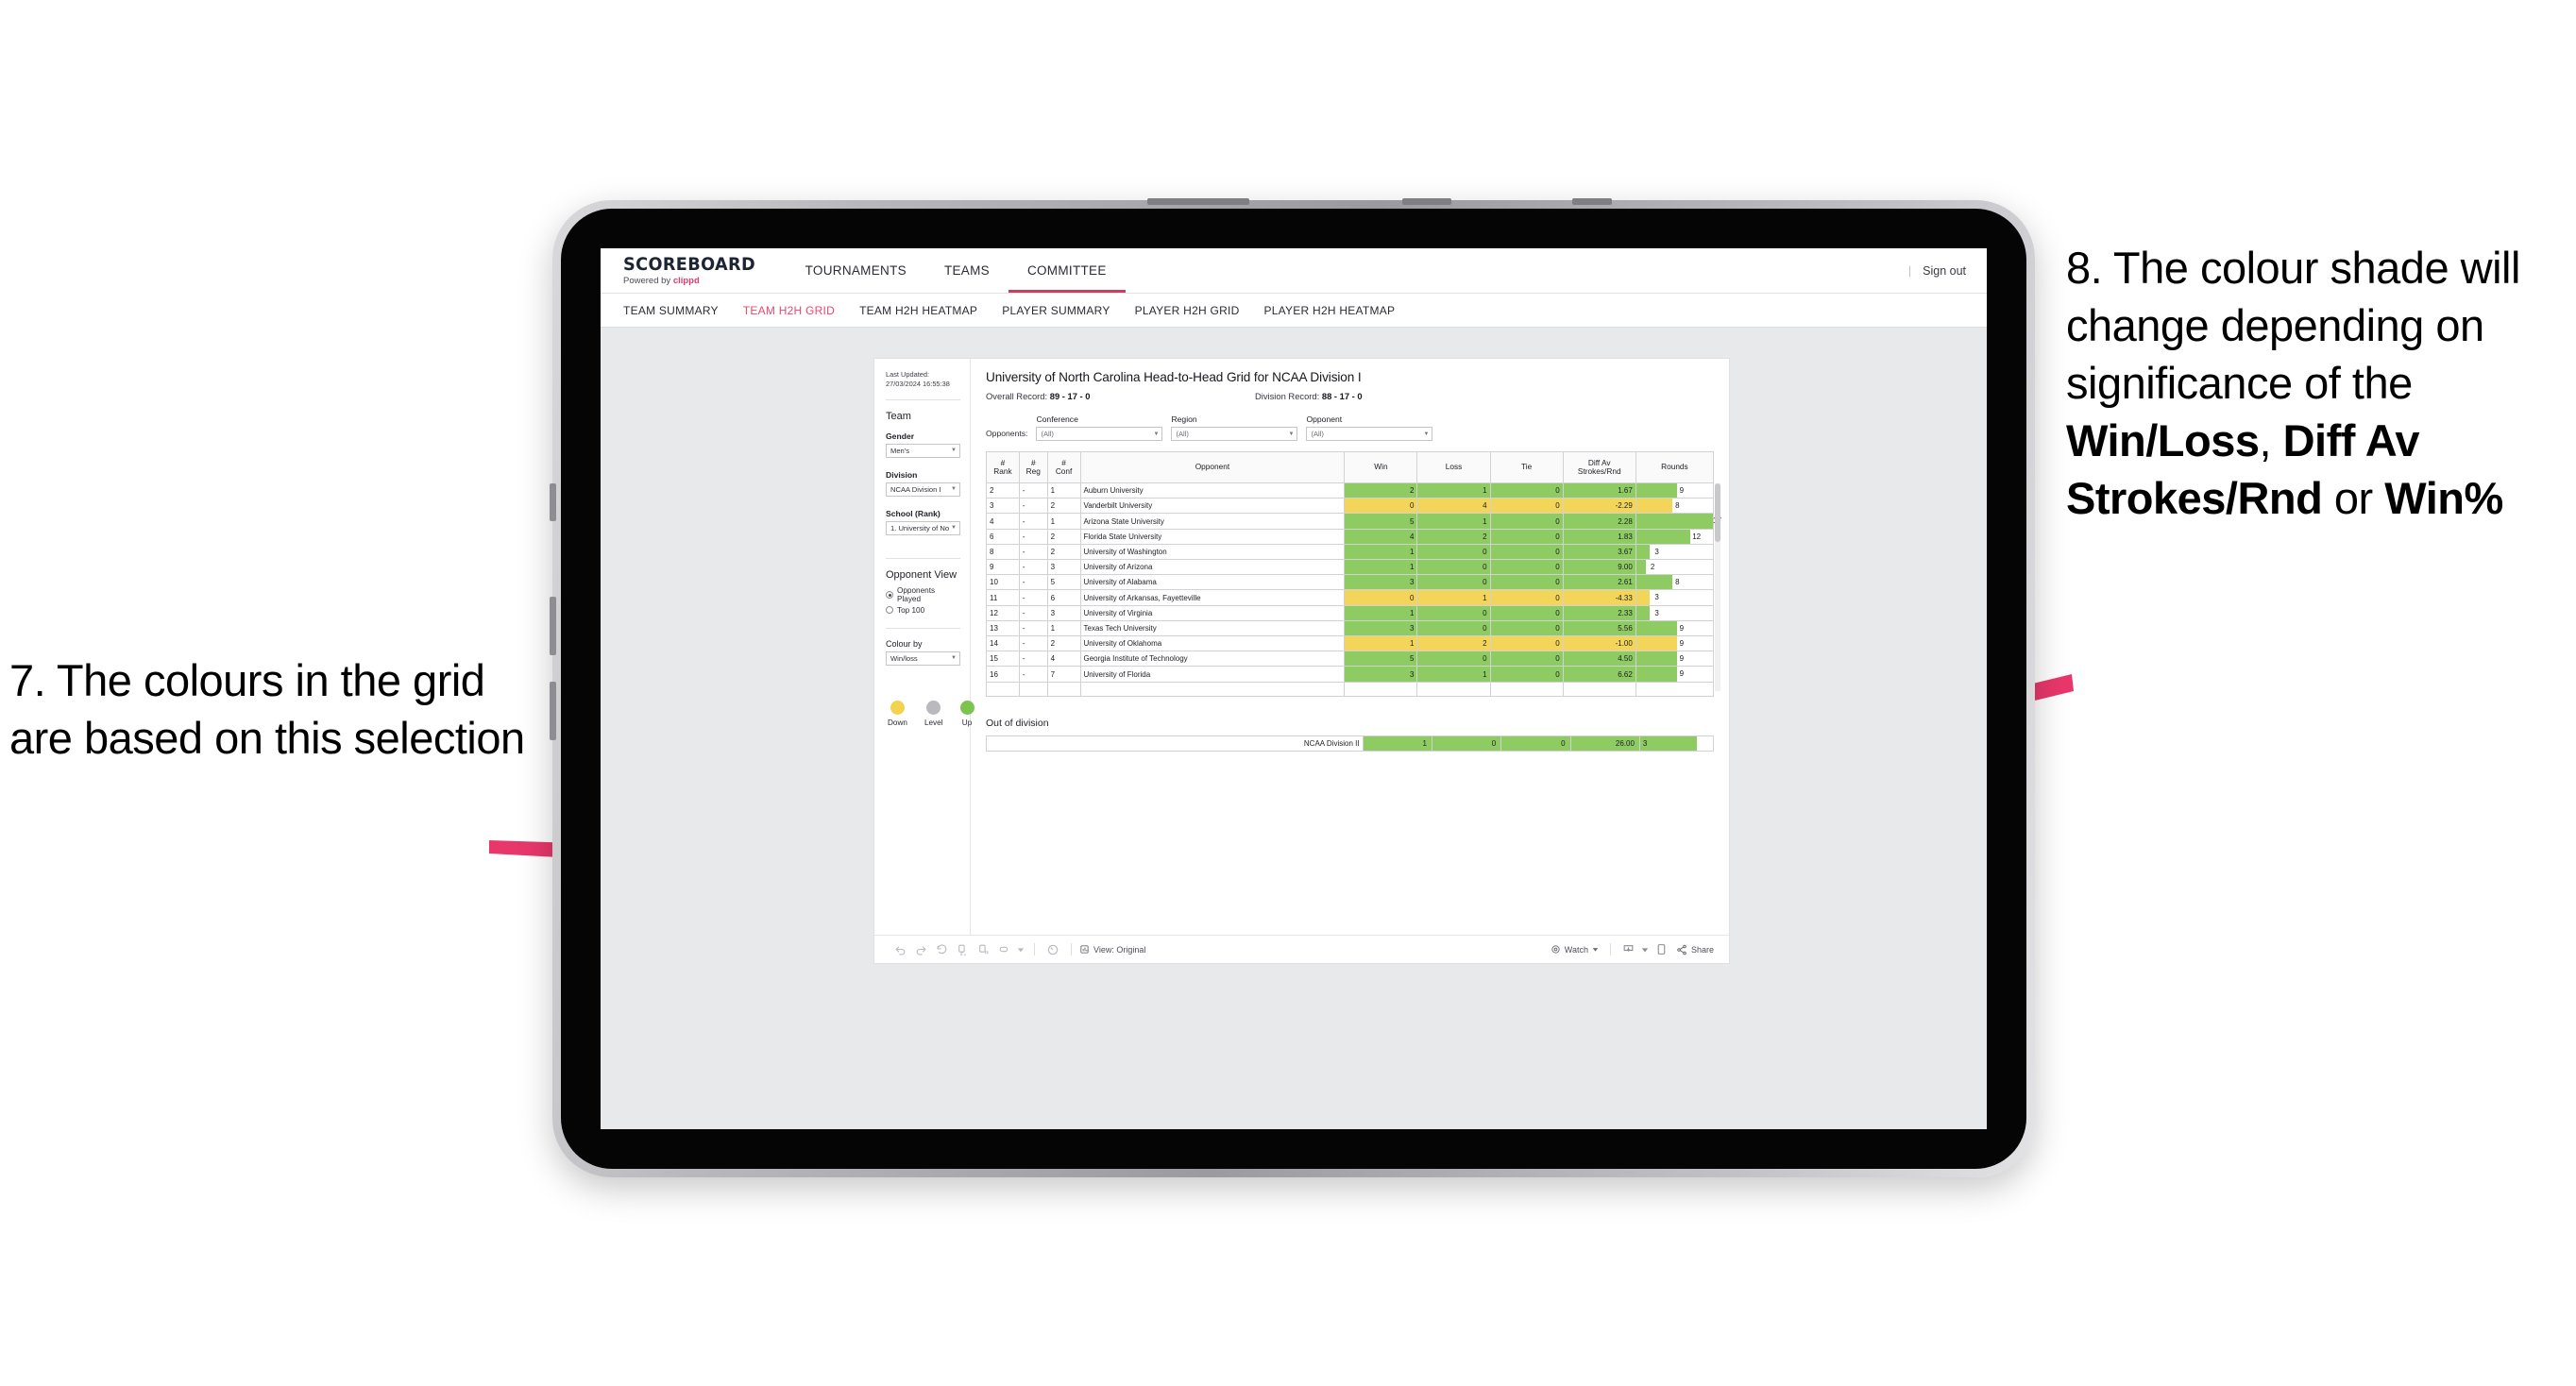 This screenshot has width=2576, height=1386. What do you see at coordinates (1067, 270) in the screenshot?
I see `nav-committee: COMMITTEE` at bounding box center [1067, 270].